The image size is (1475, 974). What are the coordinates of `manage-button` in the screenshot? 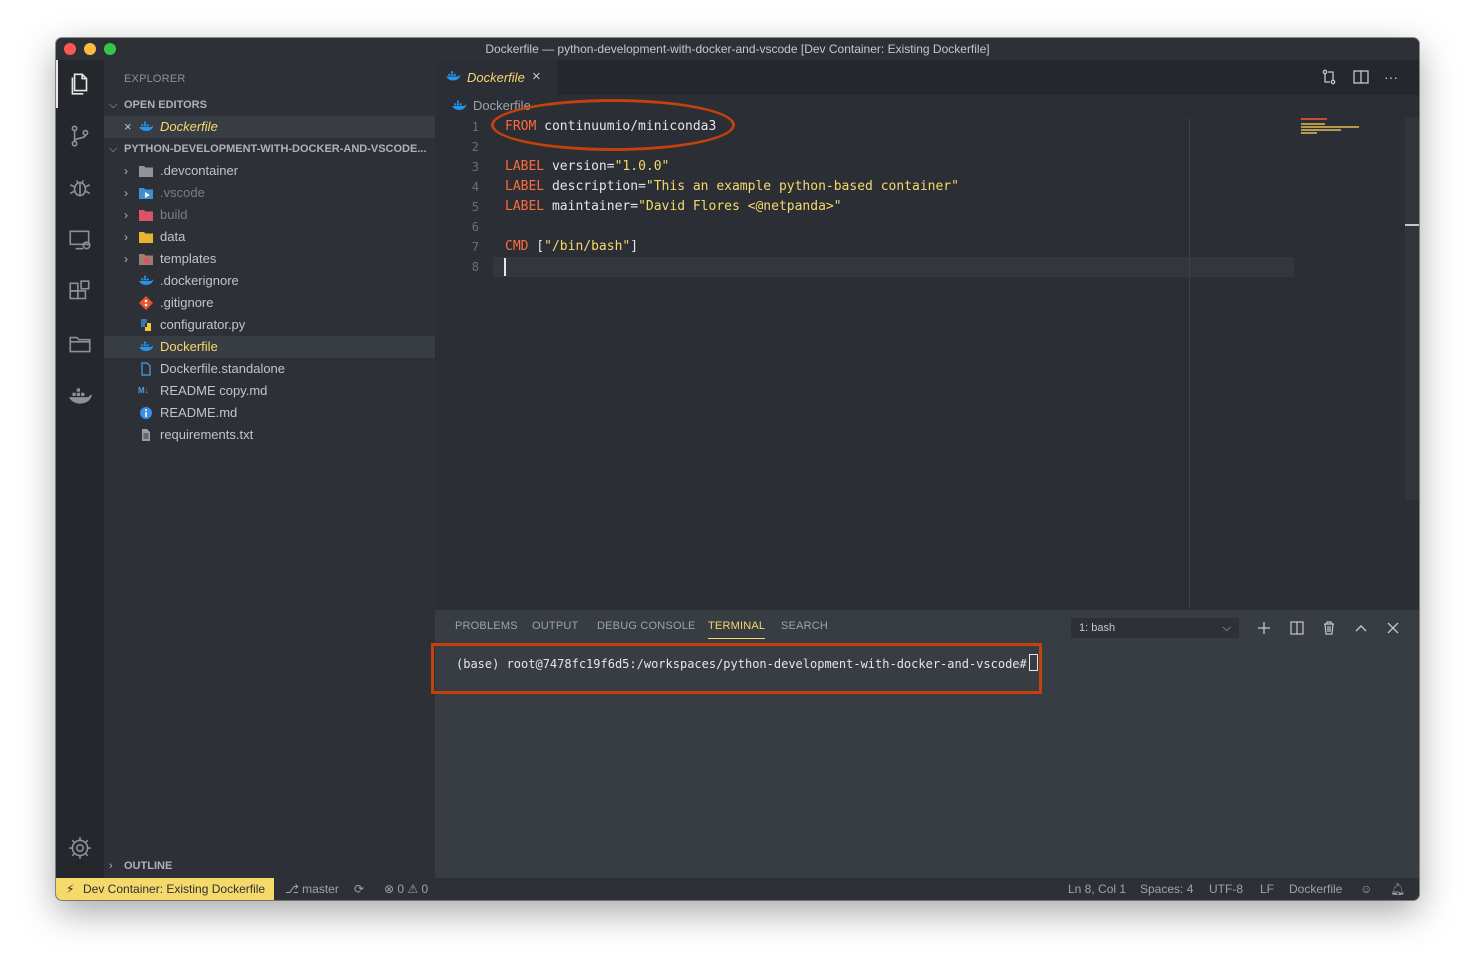 It's located at (80, 848).